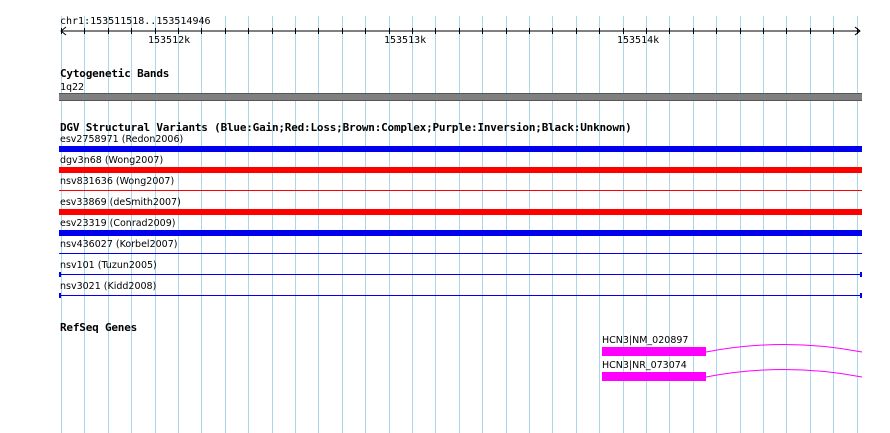 This screenshot has height=433, width=890. What do you see at coordinates (118, 223) in the screenshot?
I see `variant-label: esv23319 (Conrad2009)` at bounding box center [118, 223].